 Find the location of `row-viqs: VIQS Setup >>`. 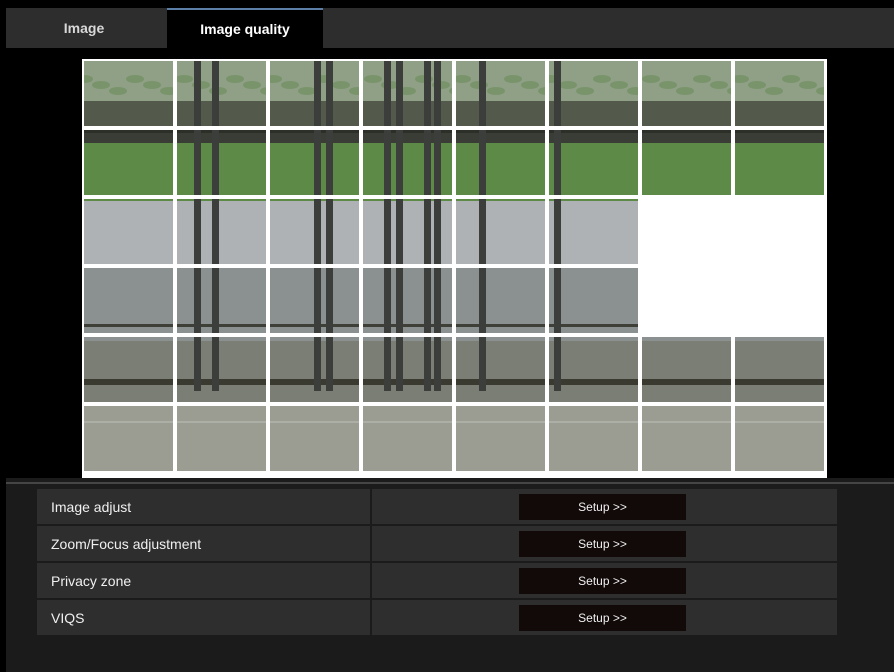

row-viqs: VIQS Setup >> is located at coordinates (437, 617).